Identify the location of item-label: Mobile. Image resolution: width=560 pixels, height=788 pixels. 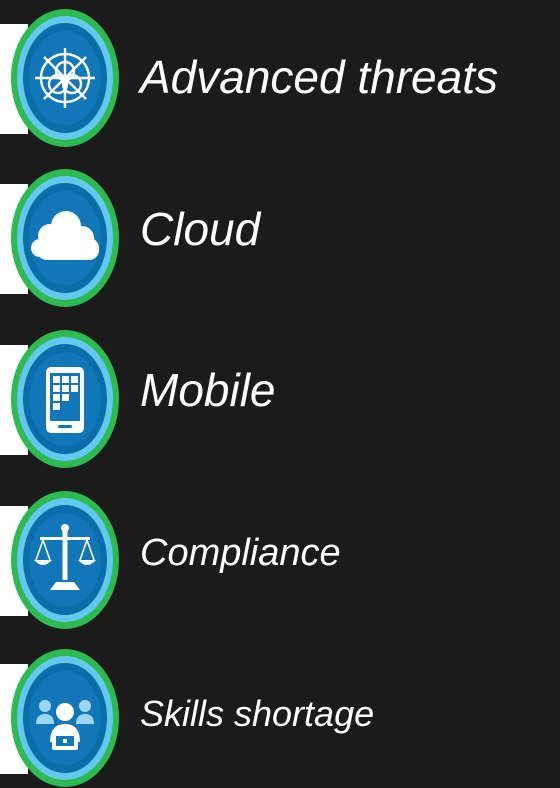
(208, 390).